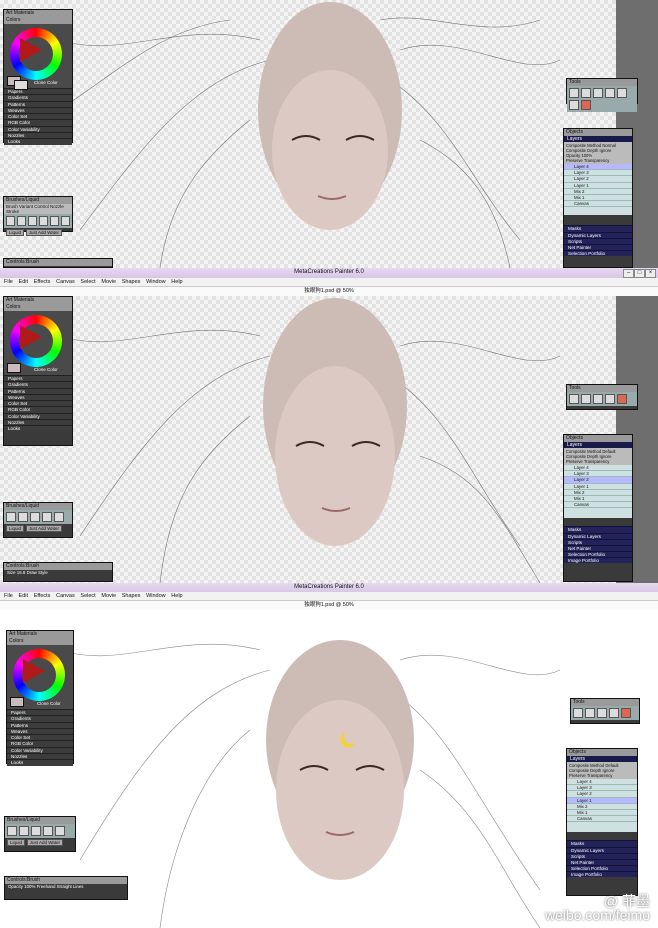 The width and height of the screenshot is (658, 928). What do you see at coordinates (58, 263) in the screenshot?
I see `controls-panel: Controls:Brush` at bounding box center [58, 263].